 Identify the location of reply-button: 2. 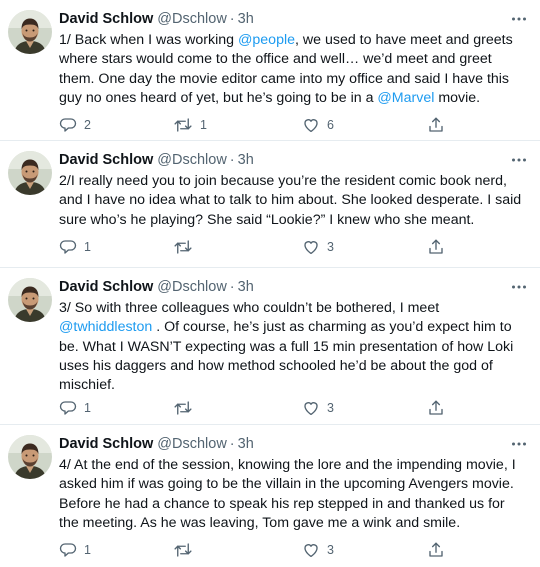
(75, 125).